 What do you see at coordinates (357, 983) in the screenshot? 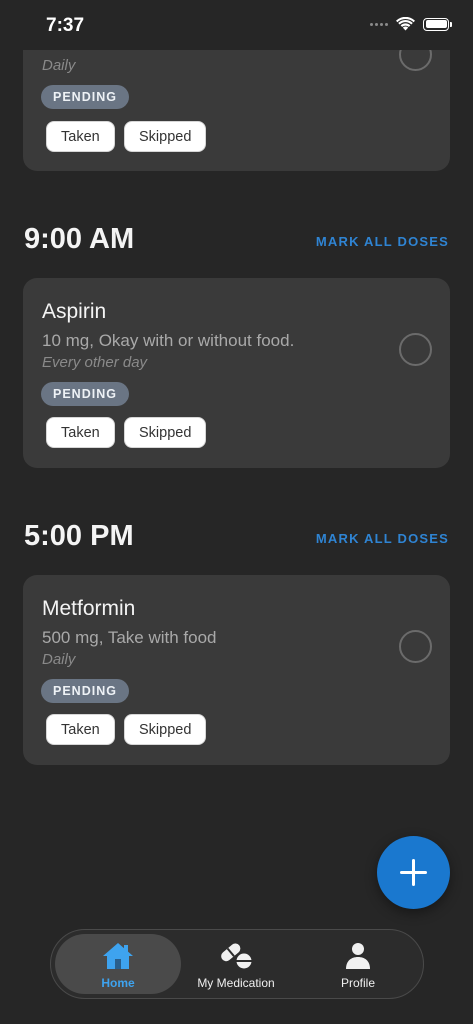
I see `tab-label: Profile` at bounding box center [357, 983].